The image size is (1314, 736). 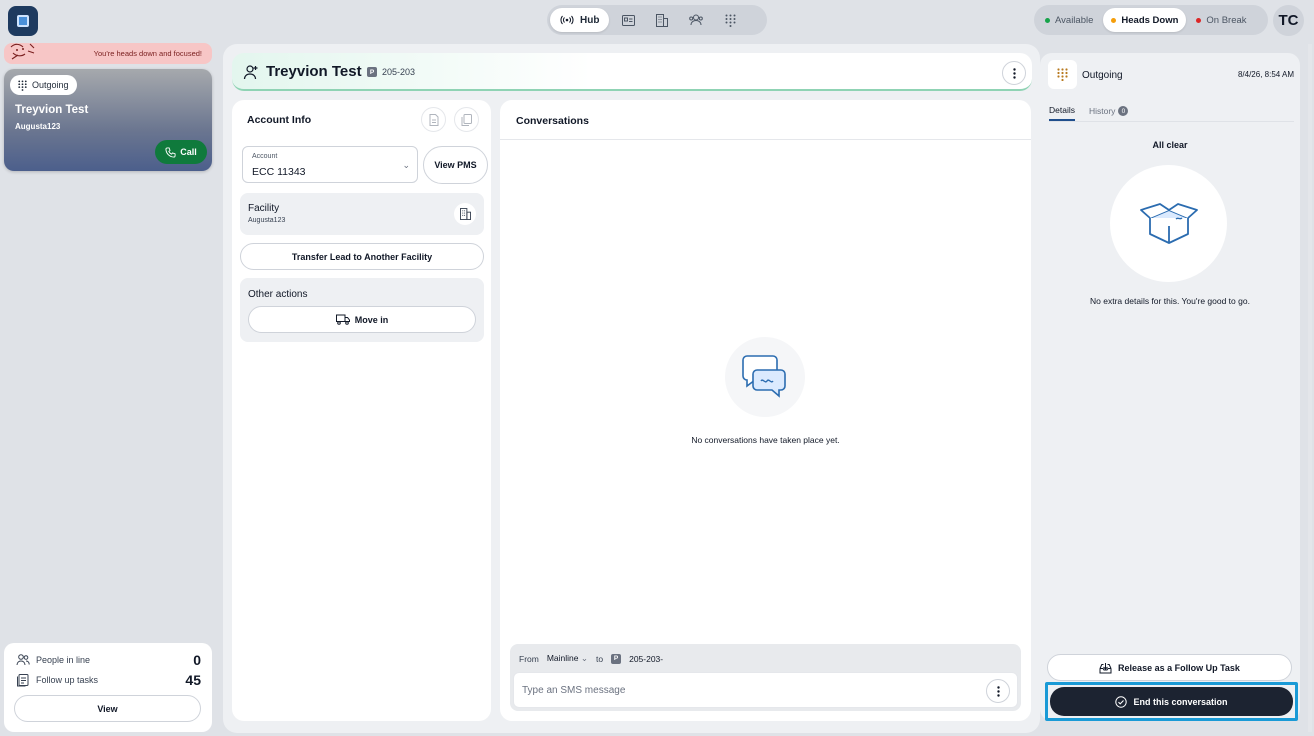 What do you see at coordinates (1170, 145) in the screenshot?
I see `all-clear-heading: All clear` at bounding box center [1170, 145].